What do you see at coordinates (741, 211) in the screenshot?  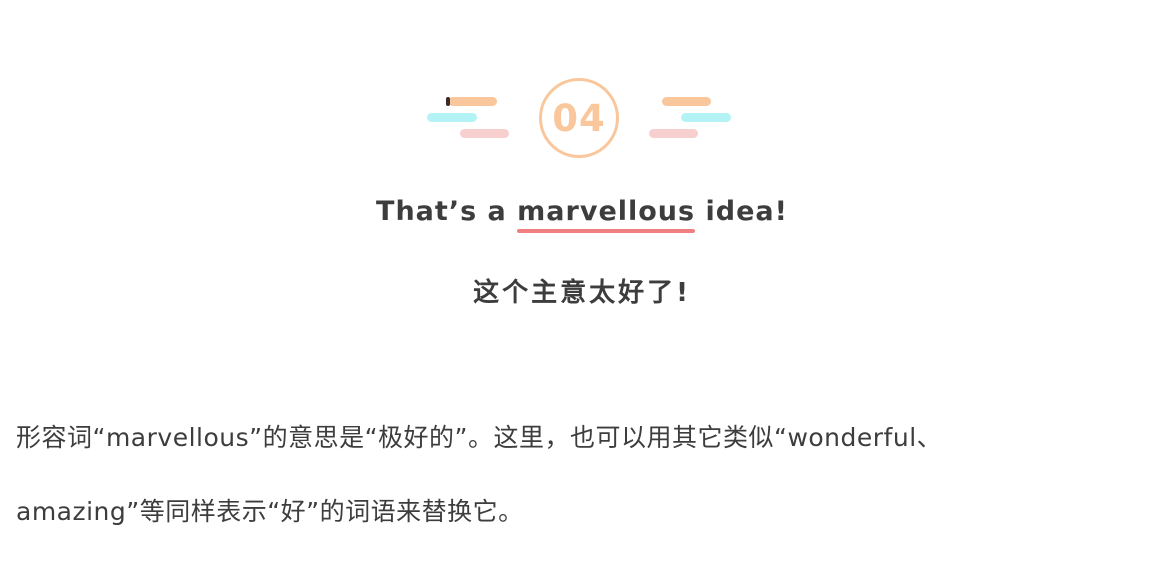 I see `english-phrase-end: idea!` at bounding box center [741, 211].